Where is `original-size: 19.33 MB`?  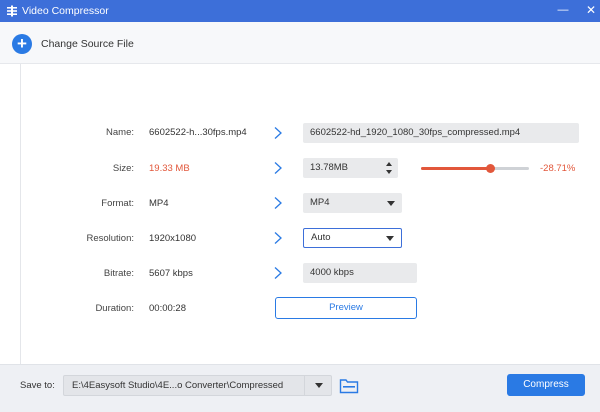
original-size: 19.33 MB is located at coordinates (169, 168).